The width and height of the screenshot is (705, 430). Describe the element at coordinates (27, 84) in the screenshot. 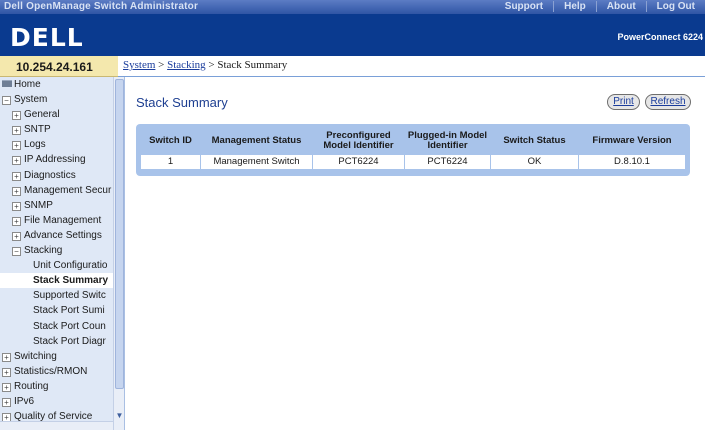

I see `sidebar-item-label: Home` at that location.